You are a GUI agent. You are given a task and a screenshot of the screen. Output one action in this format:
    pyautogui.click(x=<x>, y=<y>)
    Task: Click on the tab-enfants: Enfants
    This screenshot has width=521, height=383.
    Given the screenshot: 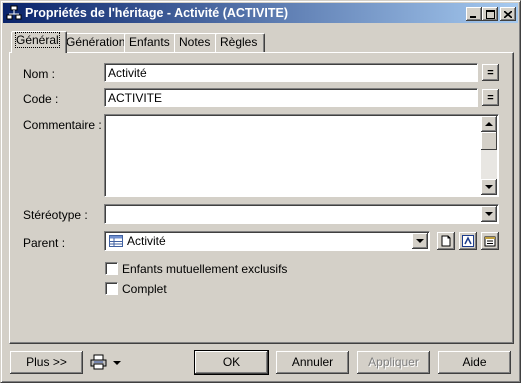 What is the action you would take?
    pyautogui.click(x=152, y=42)
    